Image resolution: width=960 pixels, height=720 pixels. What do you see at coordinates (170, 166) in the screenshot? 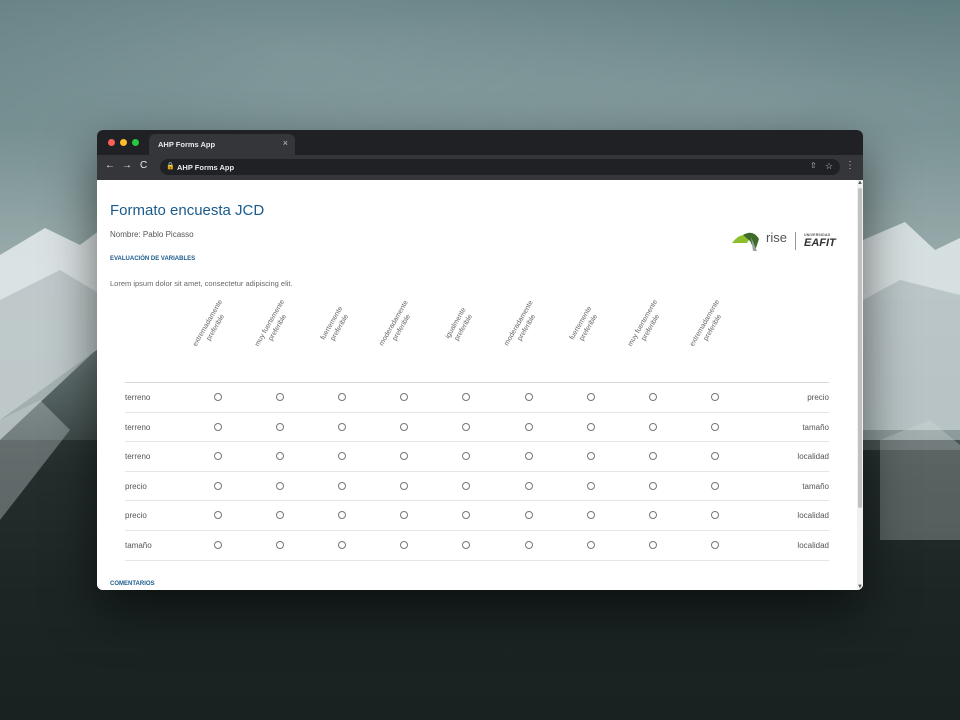
I see `lock-icon: 🔒` at bounding box center [170, 166].